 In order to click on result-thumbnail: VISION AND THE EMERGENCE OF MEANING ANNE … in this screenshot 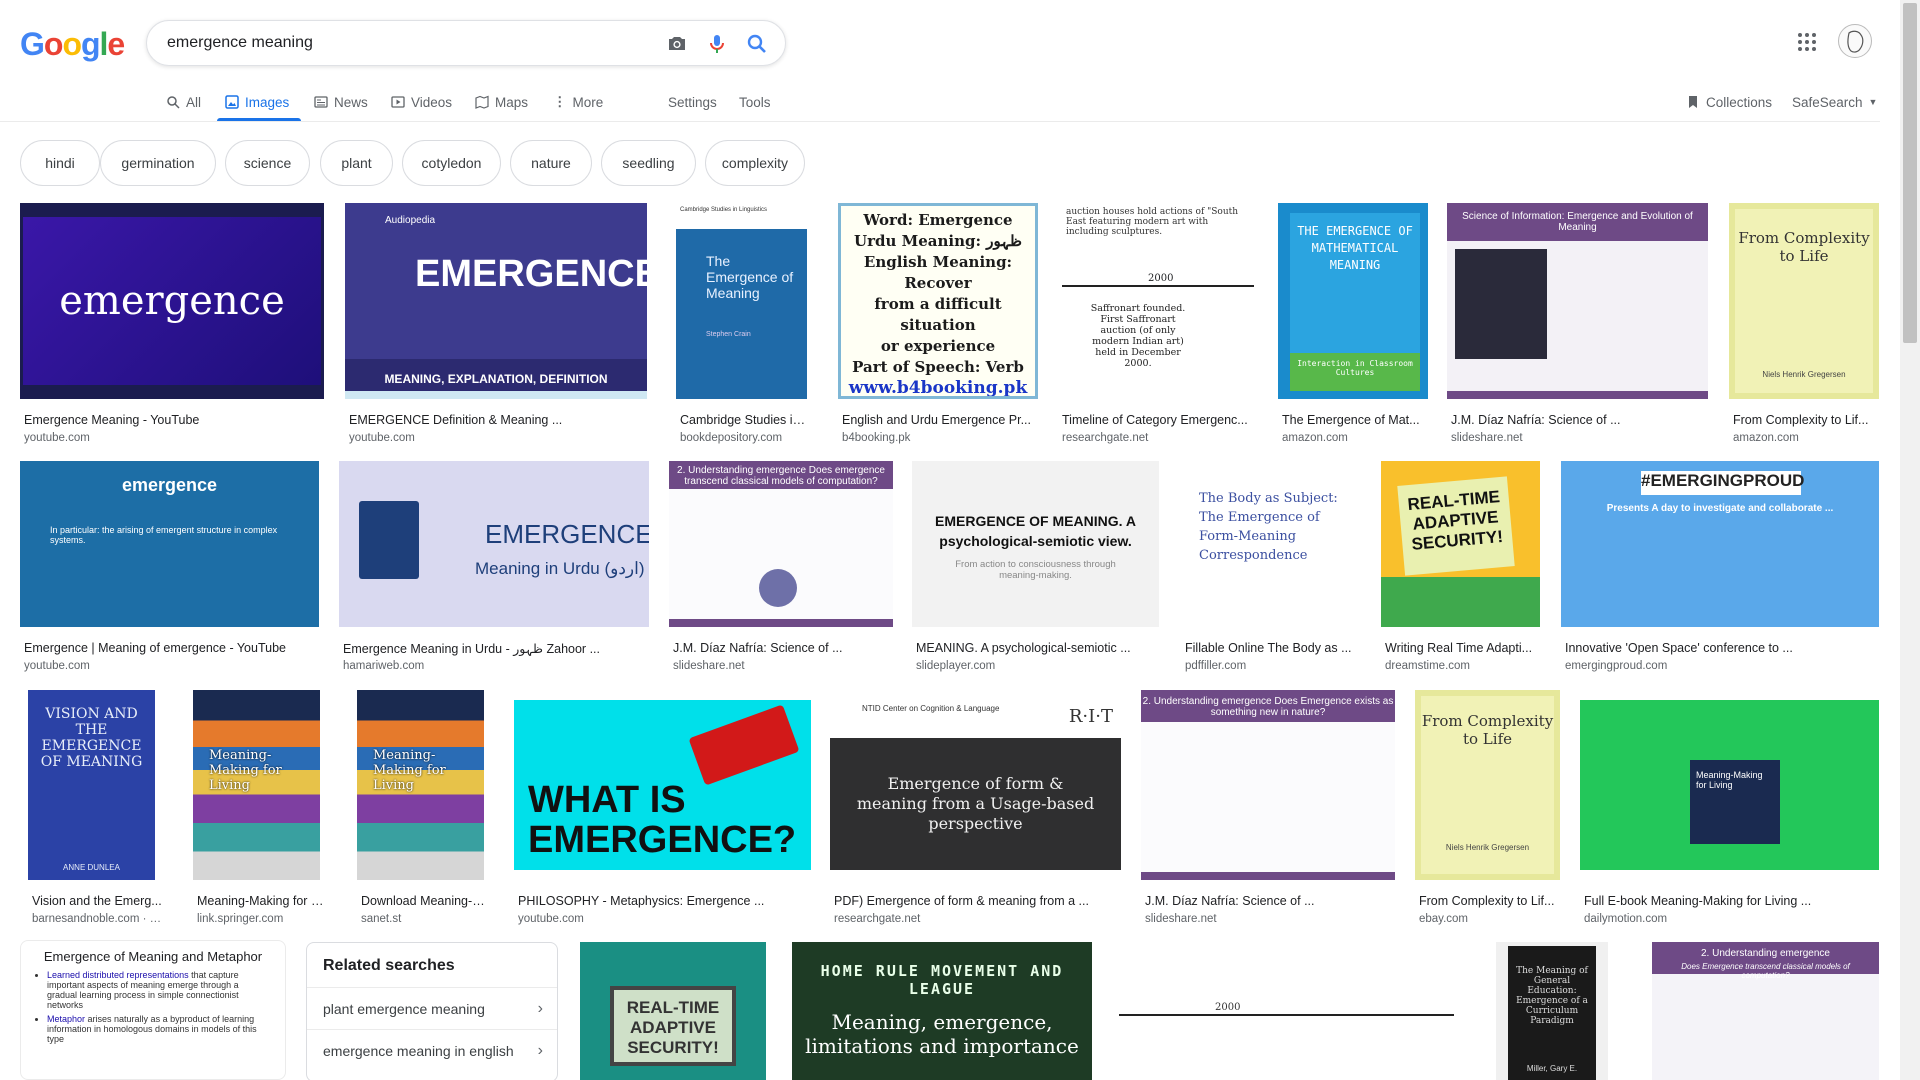, I will do `click(91, 785)`.